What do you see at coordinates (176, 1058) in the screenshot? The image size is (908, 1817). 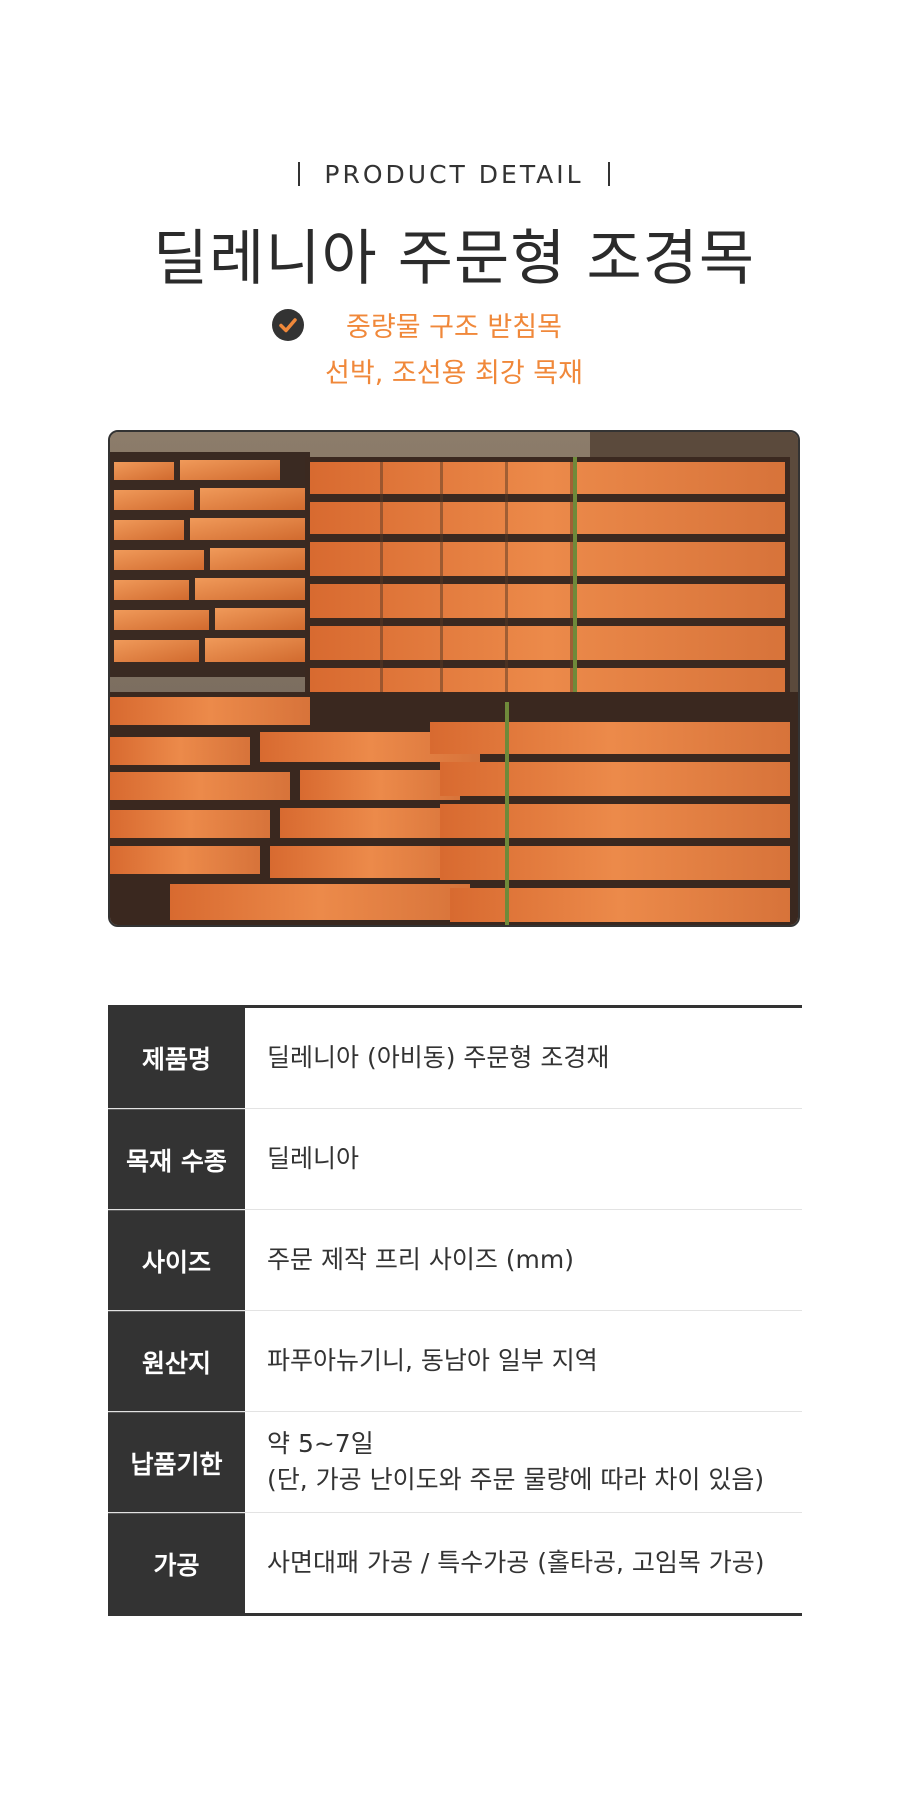 I see `spec-label: 제품명` at bounding box center [176, 1058].